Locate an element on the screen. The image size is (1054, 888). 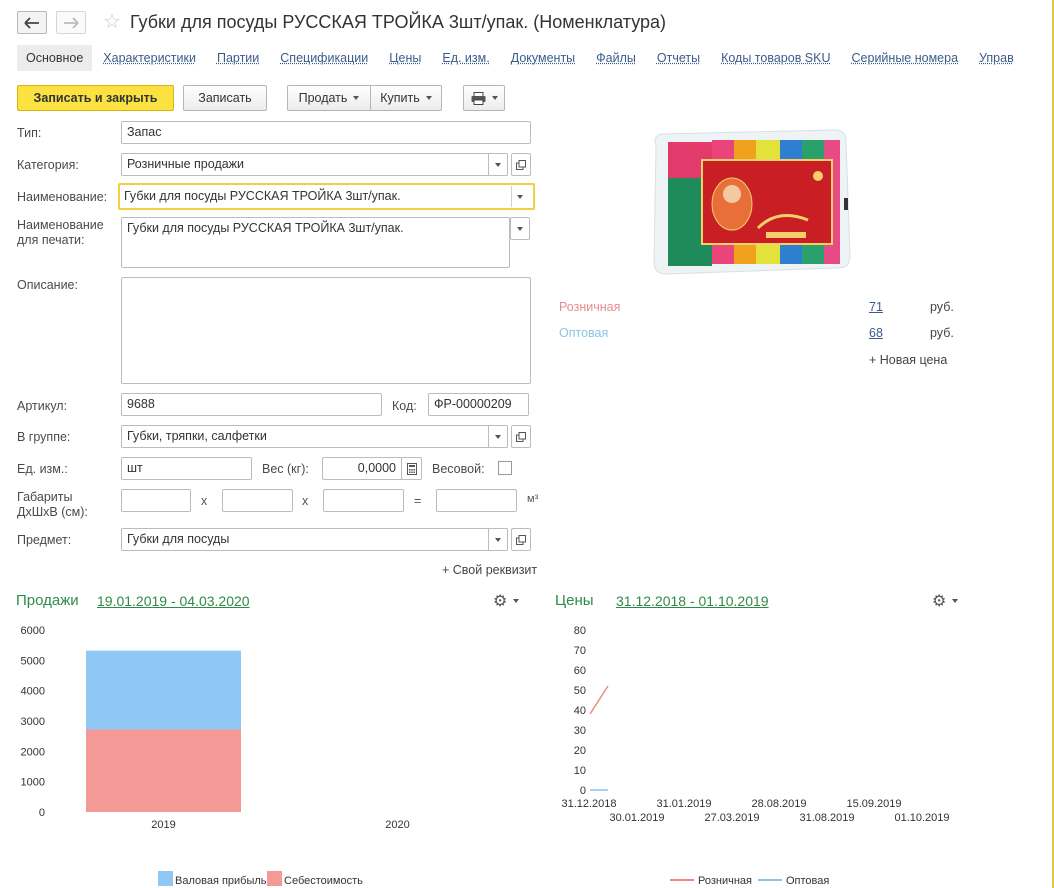
prices-history-title: Цены is located at coordinates (574, 600).